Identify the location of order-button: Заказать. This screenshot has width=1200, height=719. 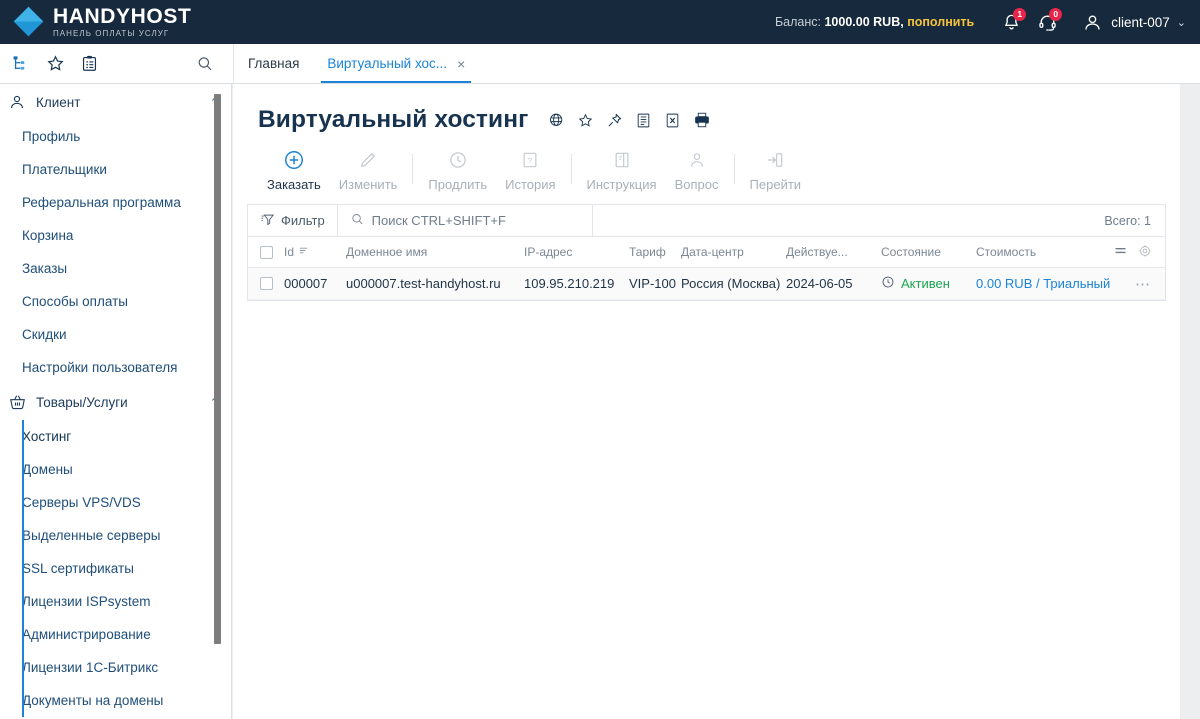
(294, 172).